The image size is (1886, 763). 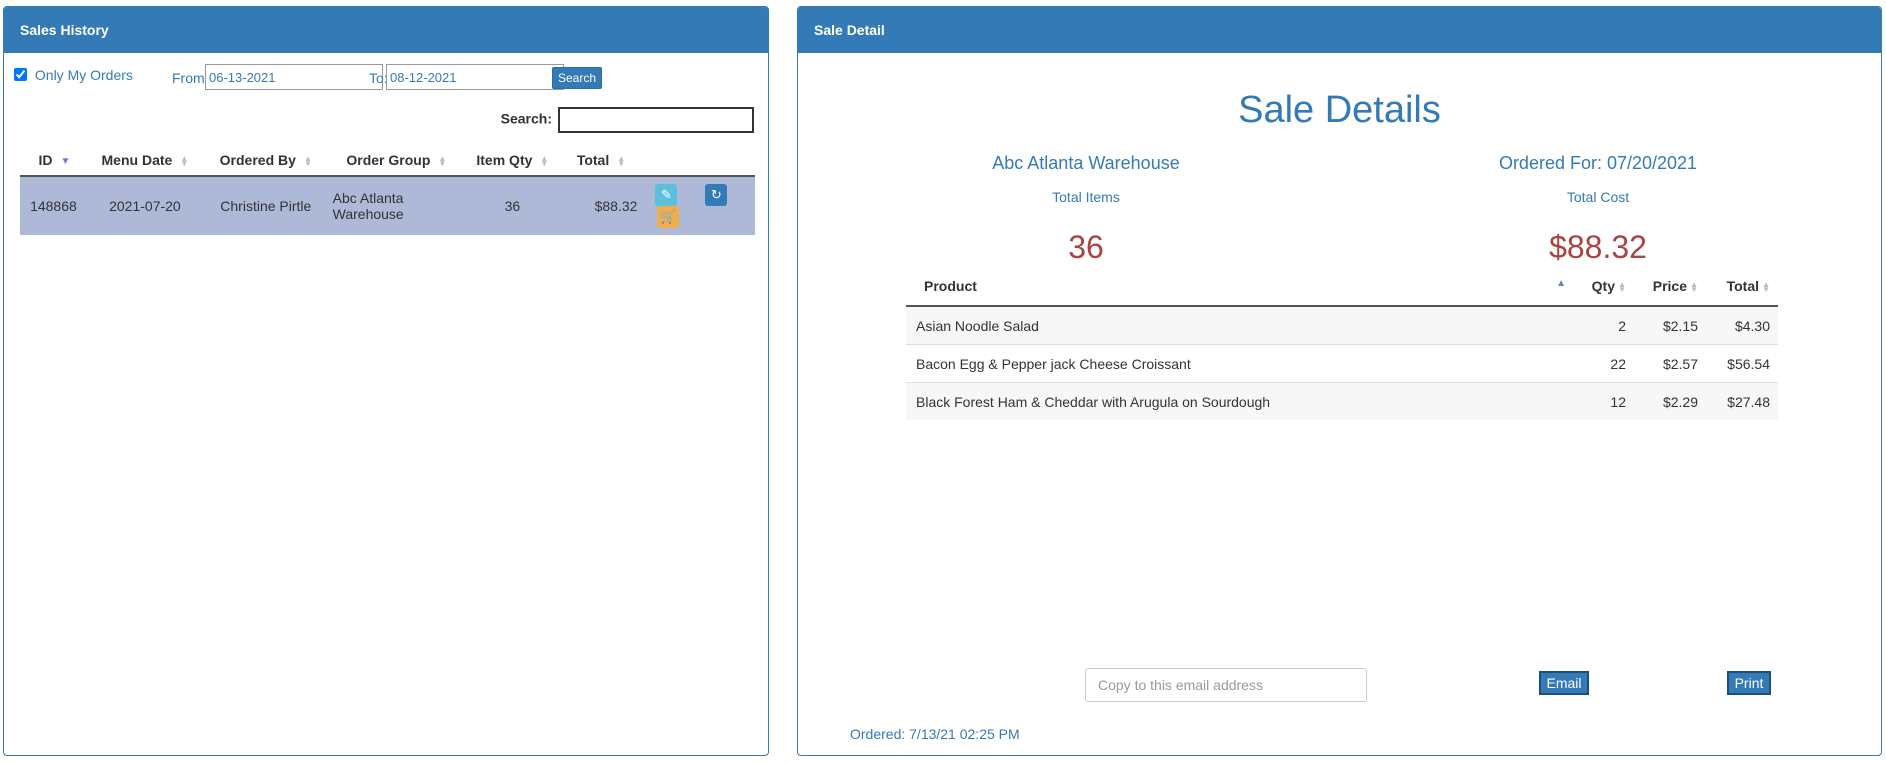 What do you see at coordinates (512, 206) in the screenshot?
I see `cell-item-qty: 36` at bounding box center [512, 206].